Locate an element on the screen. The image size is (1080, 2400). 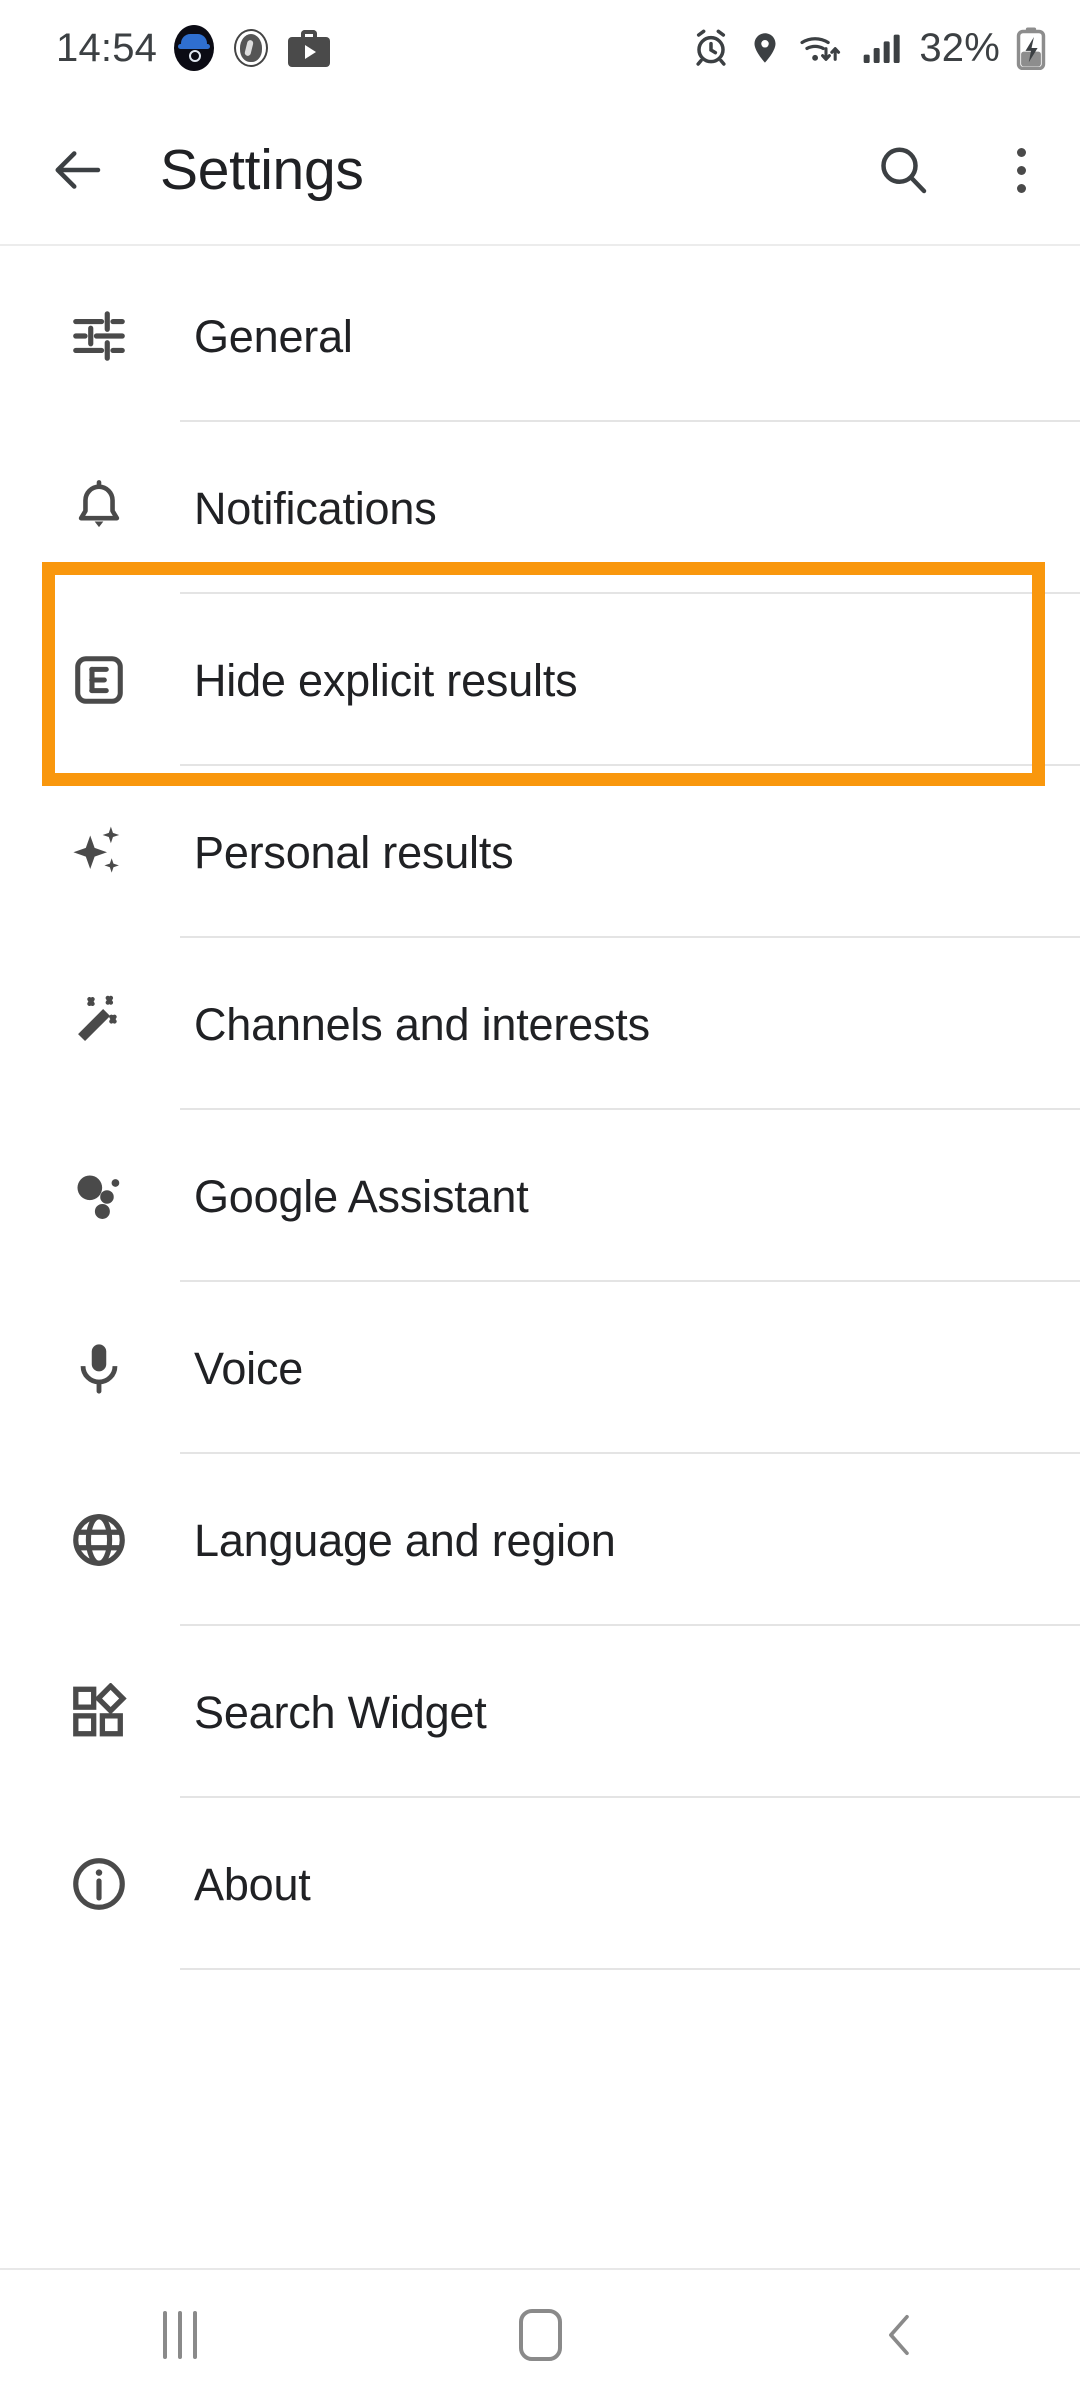
list-item-label: Personal results is located at coordinates (354, 852).